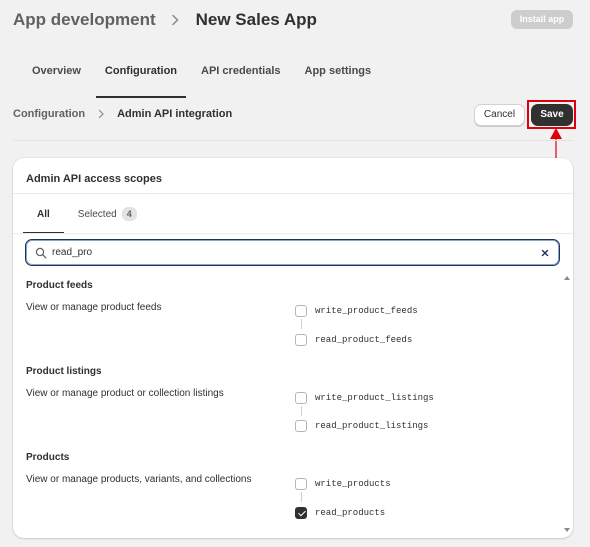 This screenshot has height=547, width=590. What do you see at coordinates (41, 253) in the screenshot?
I see `search-icon` at bounding box center [41, 253].